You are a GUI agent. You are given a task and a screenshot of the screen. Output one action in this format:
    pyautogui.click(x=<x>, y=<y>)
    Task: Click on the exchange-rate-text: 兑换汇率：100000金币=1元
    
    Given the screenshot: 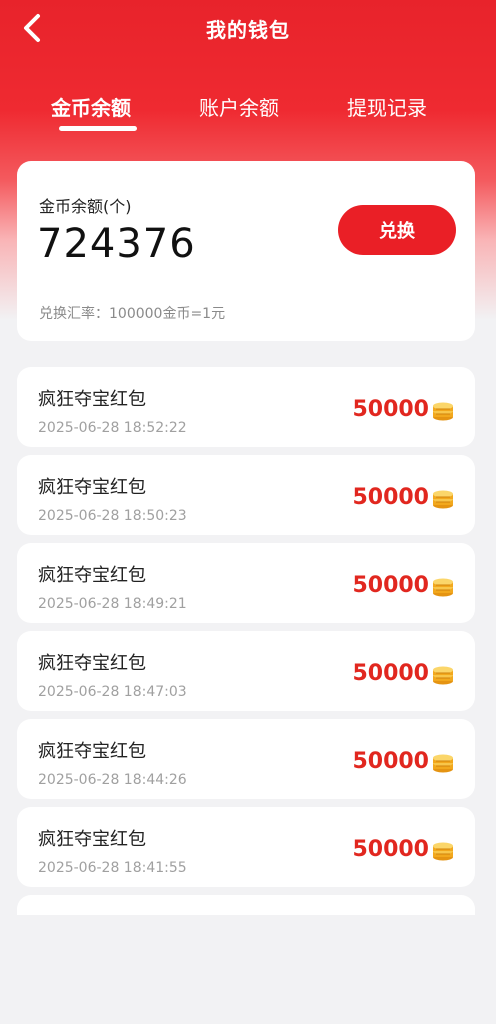 What is the action you would take?
    pyautogui.click(x=132, y=314)
    